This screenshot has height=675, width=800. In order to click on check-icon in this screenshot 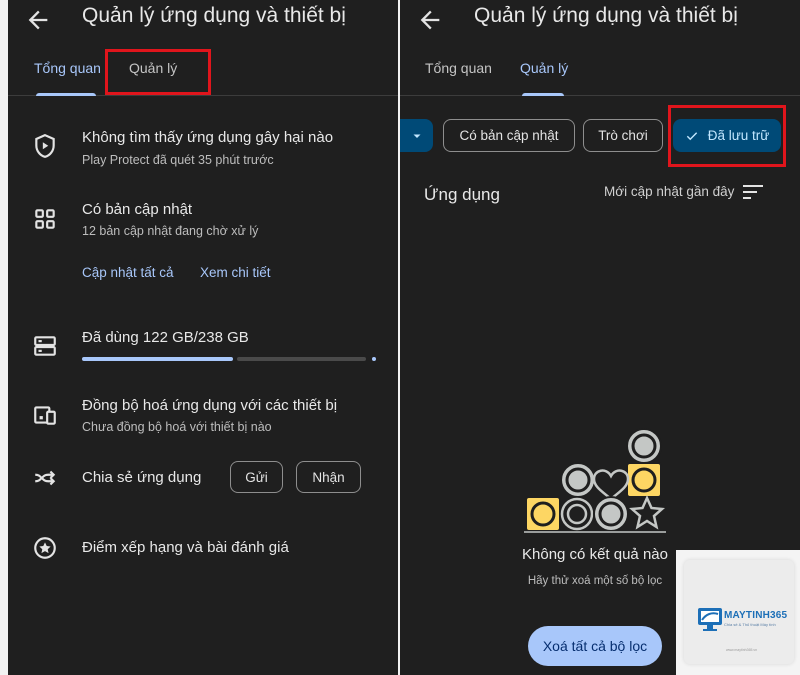, I will do `click(691, 135)`.